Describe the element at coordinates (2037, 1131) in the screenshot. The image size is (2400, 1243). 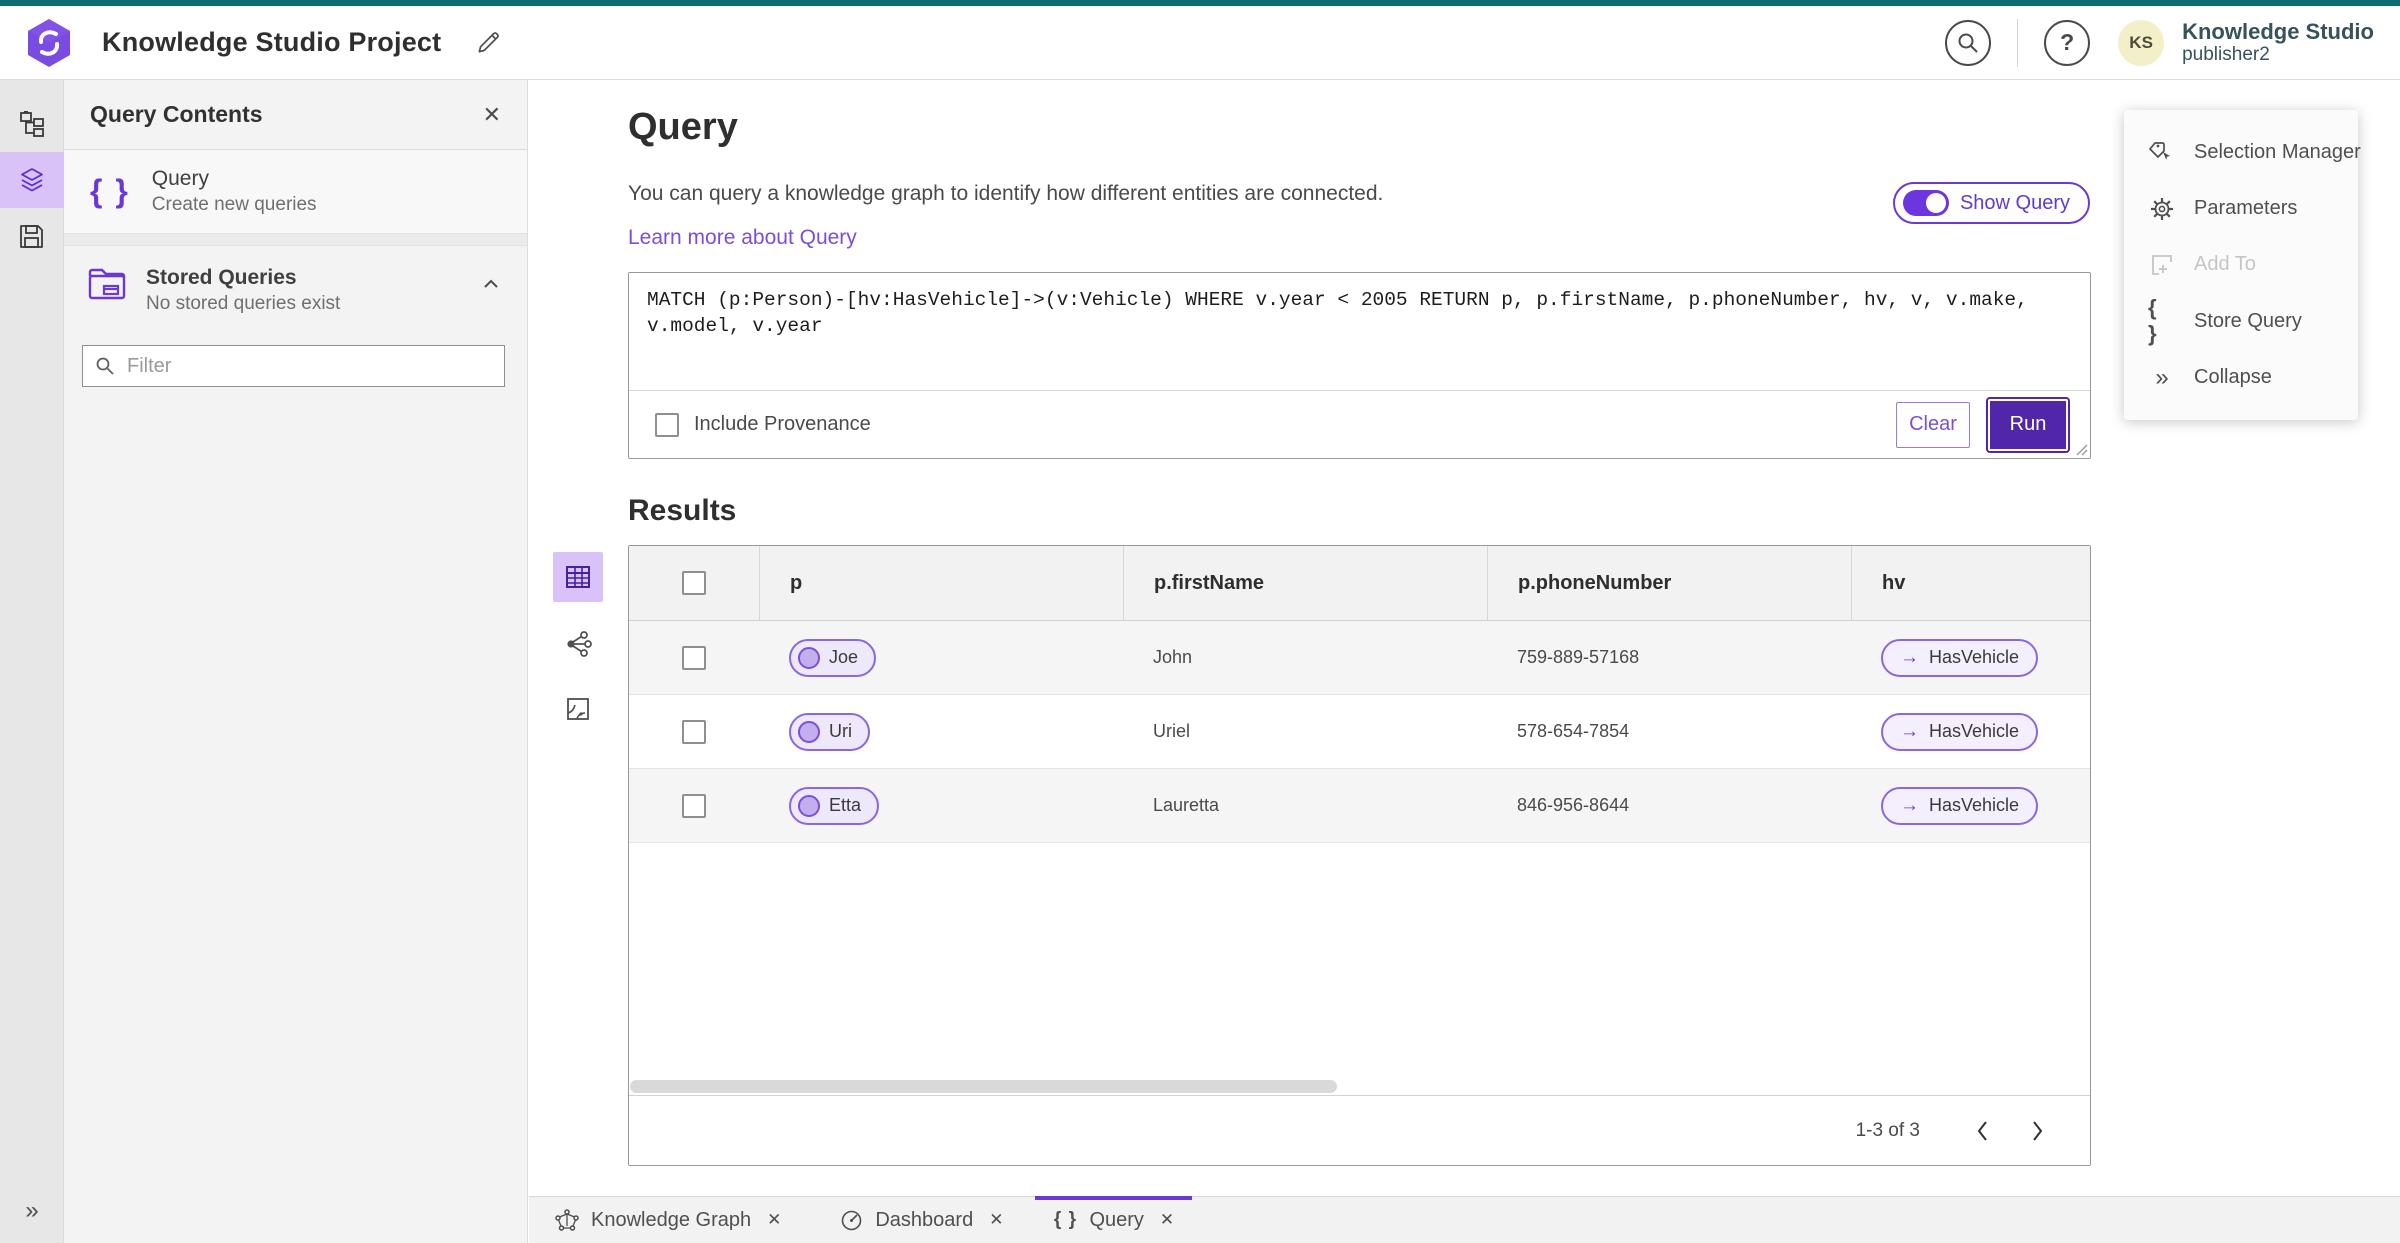
I see `next-page-button` at that location.